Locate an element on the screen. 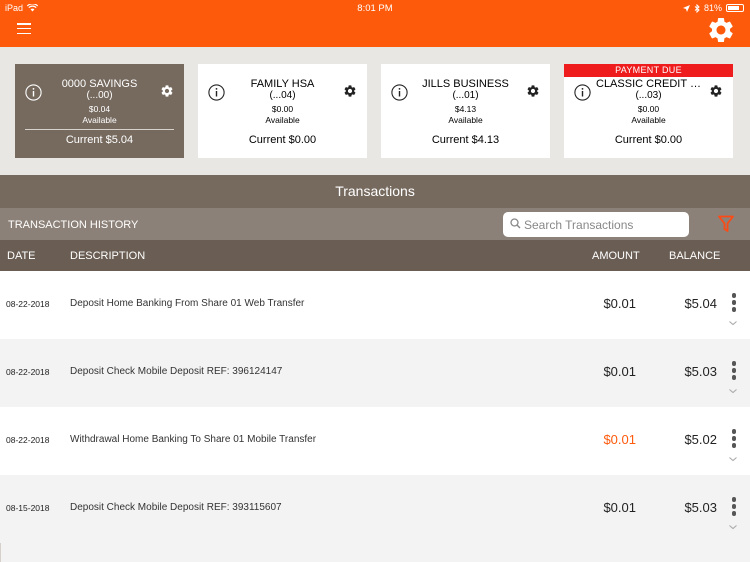  battery-icon is located at coordinates (735, 8).